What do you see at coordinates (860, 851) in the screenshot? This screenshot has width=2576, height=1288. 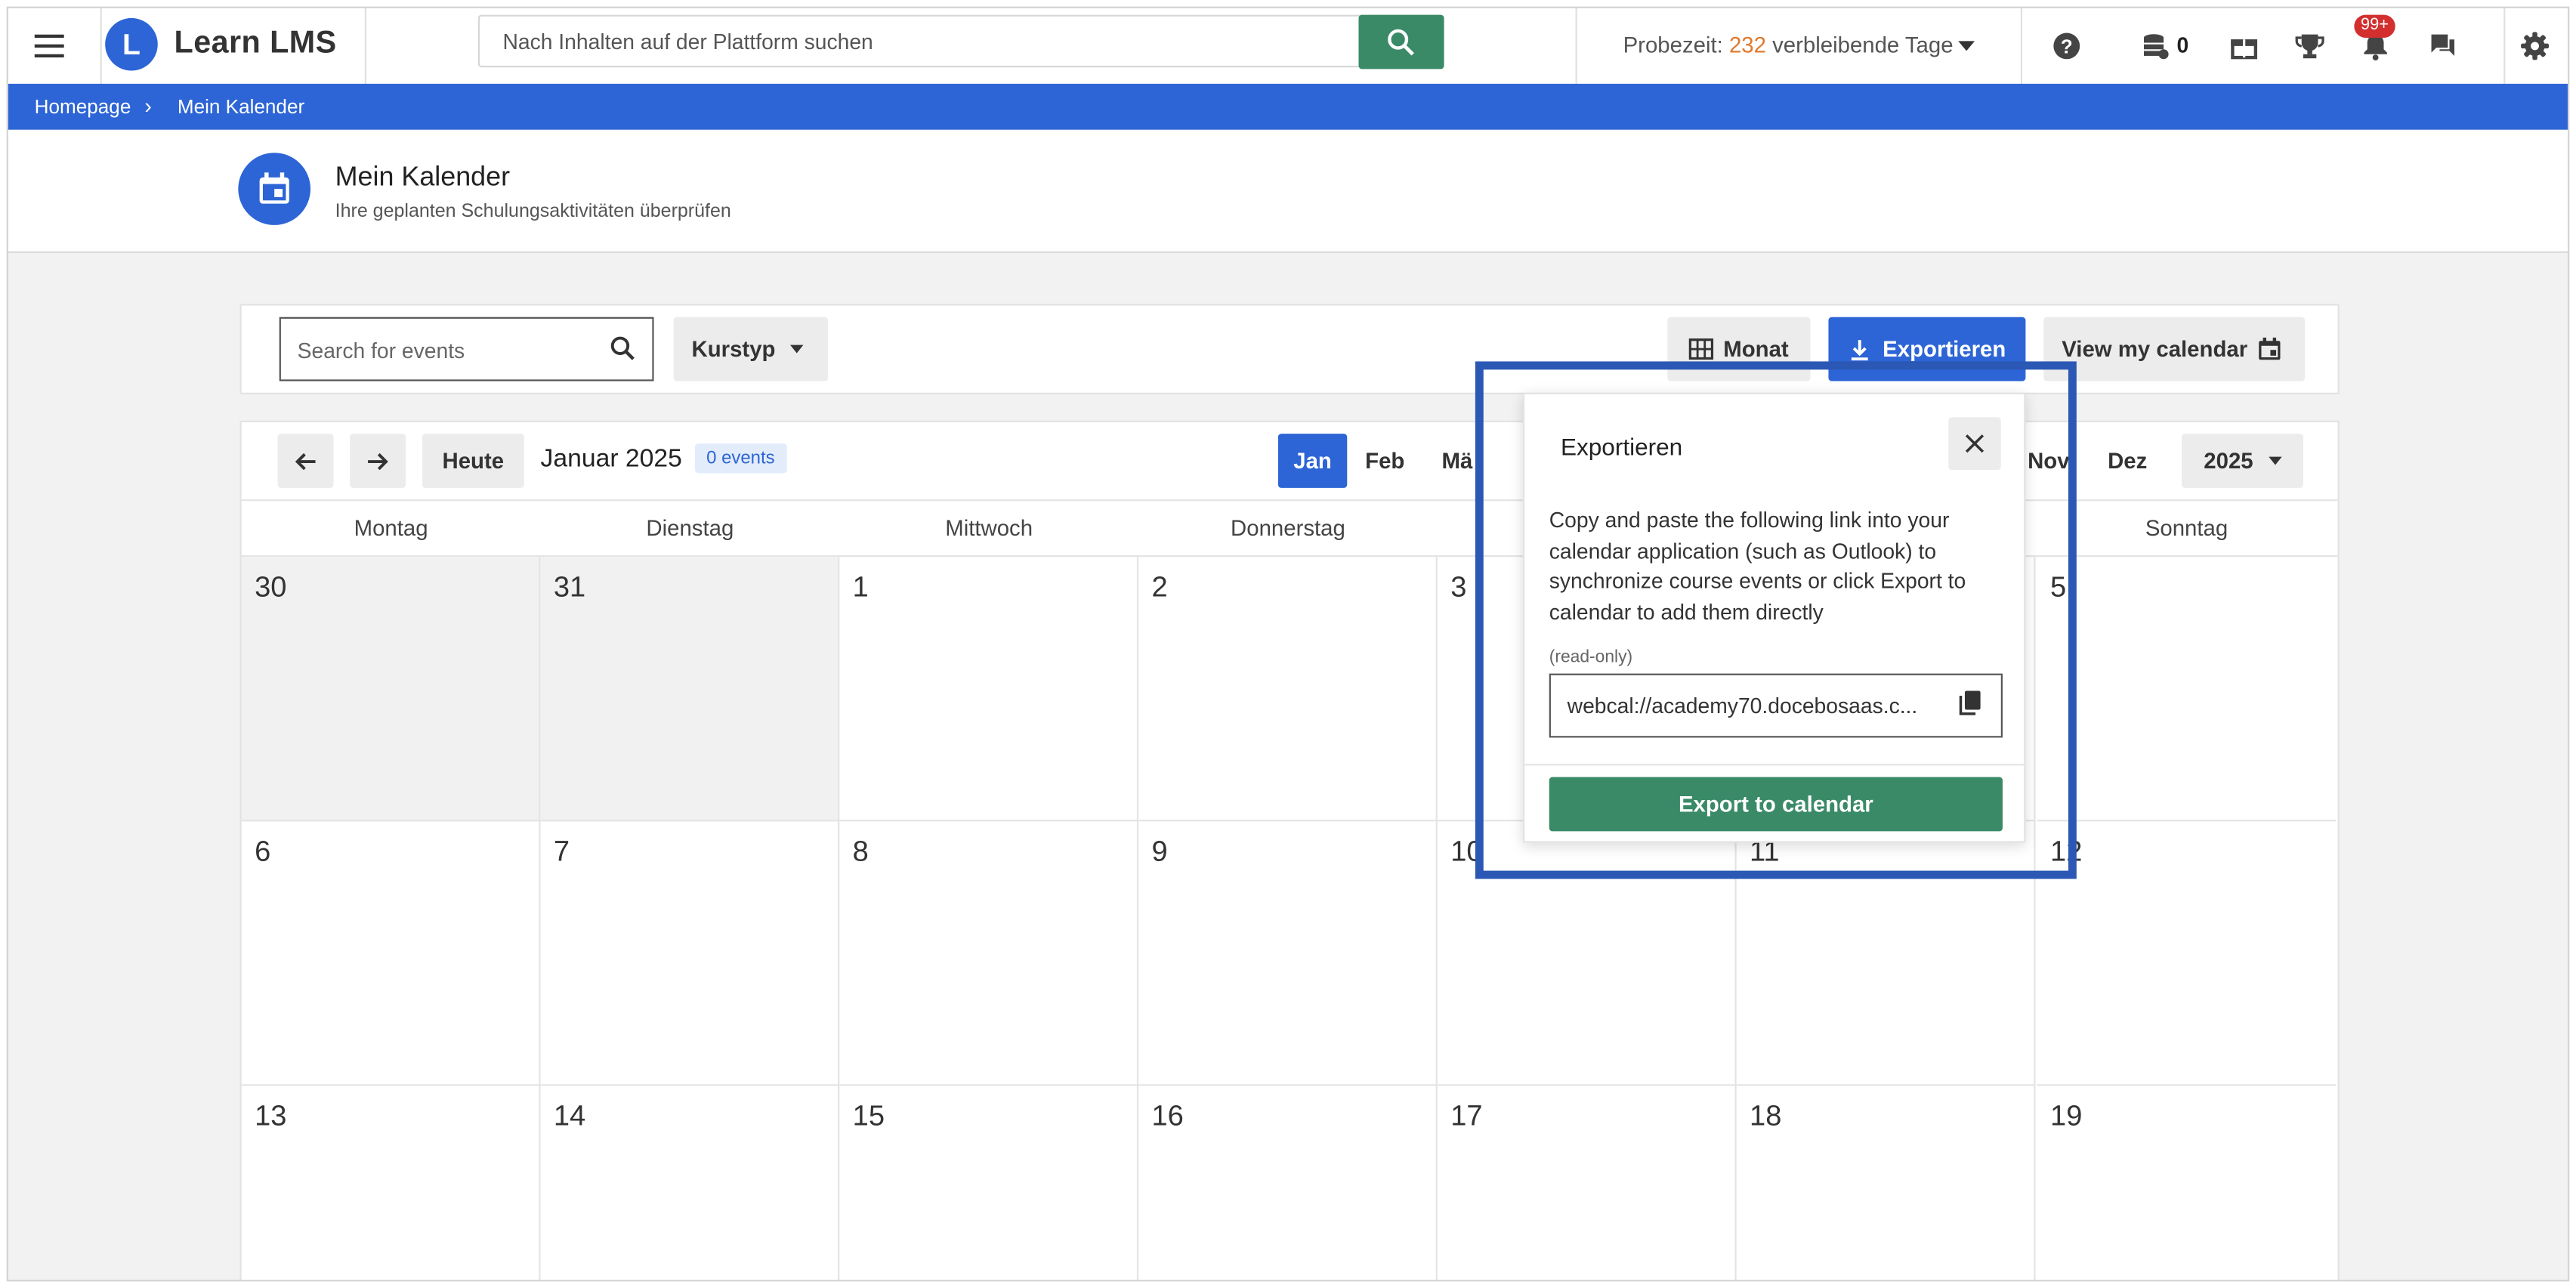 I see `day-number: 8` at bounding box center [860, 851].